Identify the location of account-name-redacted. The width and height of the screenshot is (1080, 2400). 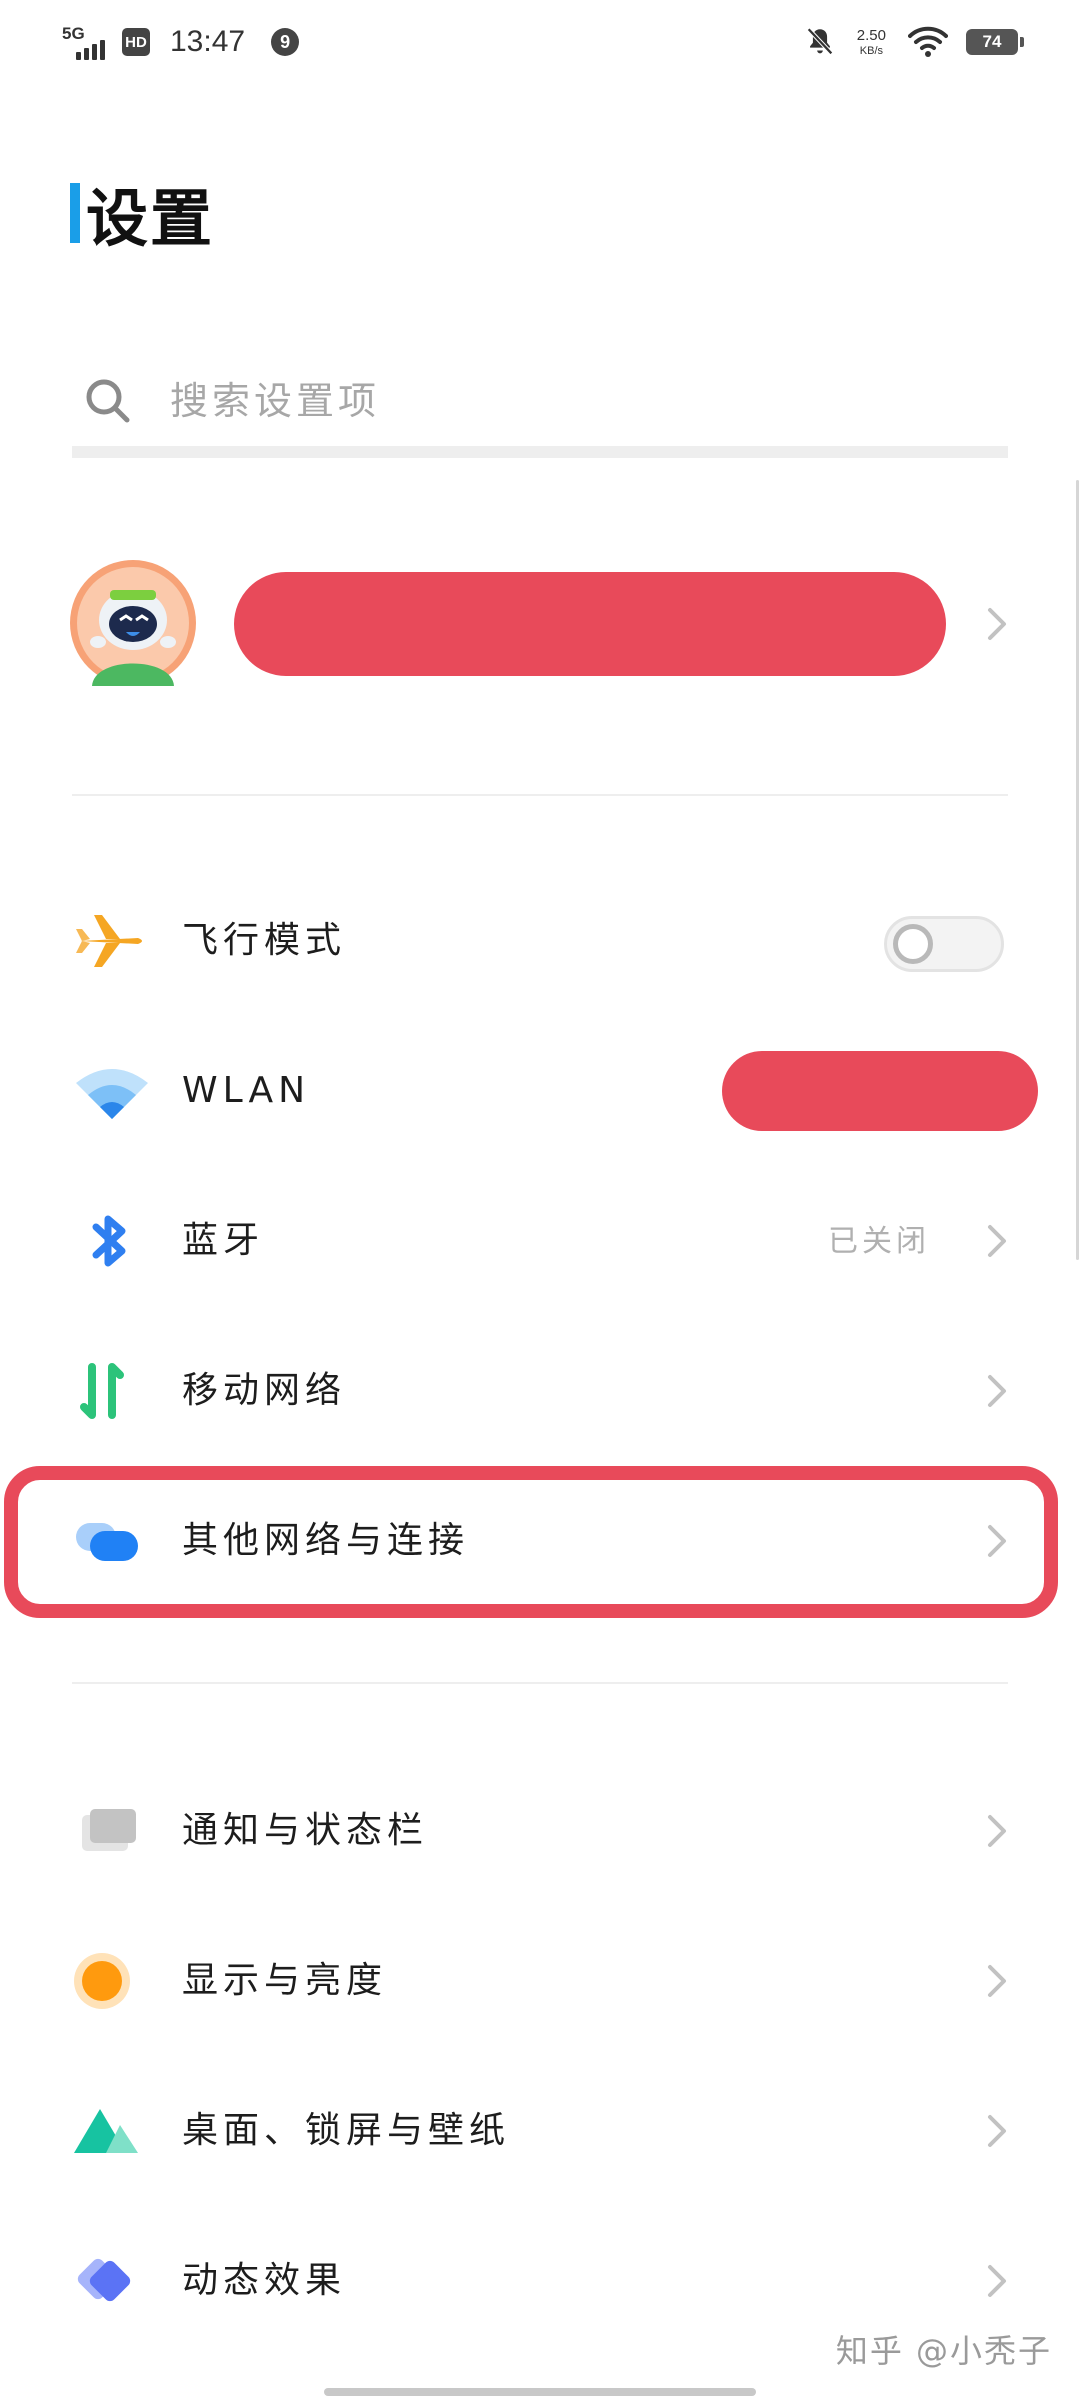
(590, 624).